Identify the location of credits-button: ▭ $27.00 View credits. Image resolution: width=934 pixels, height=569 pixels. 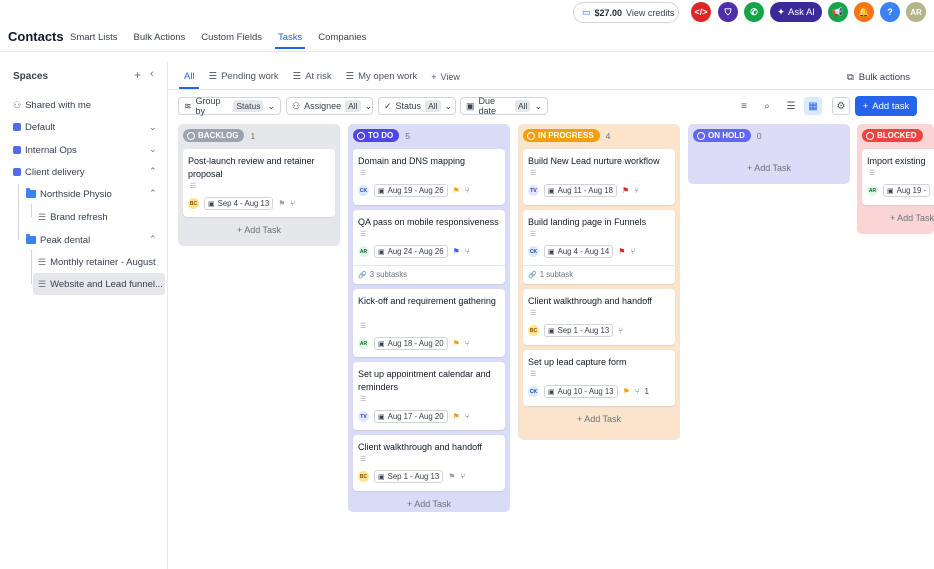
(626, 12).